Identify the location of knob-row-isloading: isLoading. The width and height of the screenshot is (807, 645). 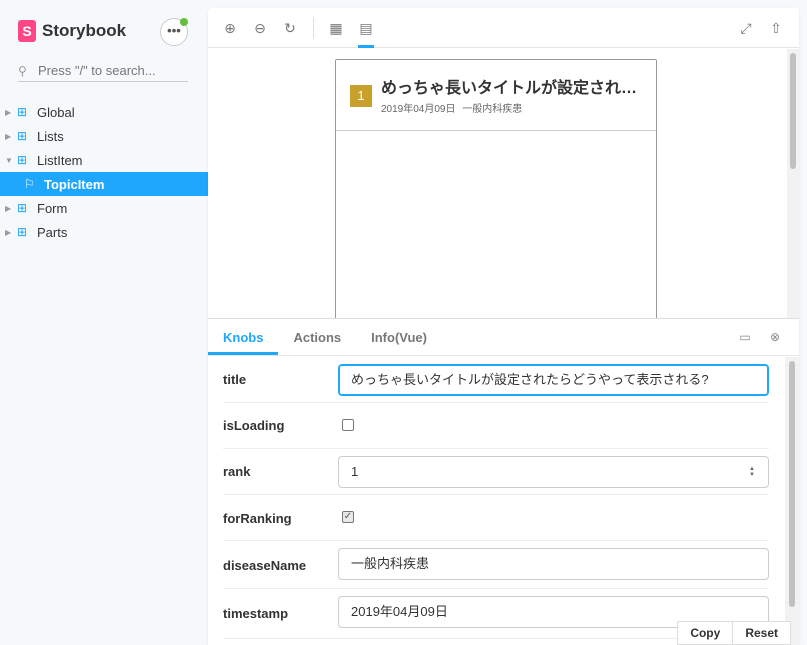
(496, 426).